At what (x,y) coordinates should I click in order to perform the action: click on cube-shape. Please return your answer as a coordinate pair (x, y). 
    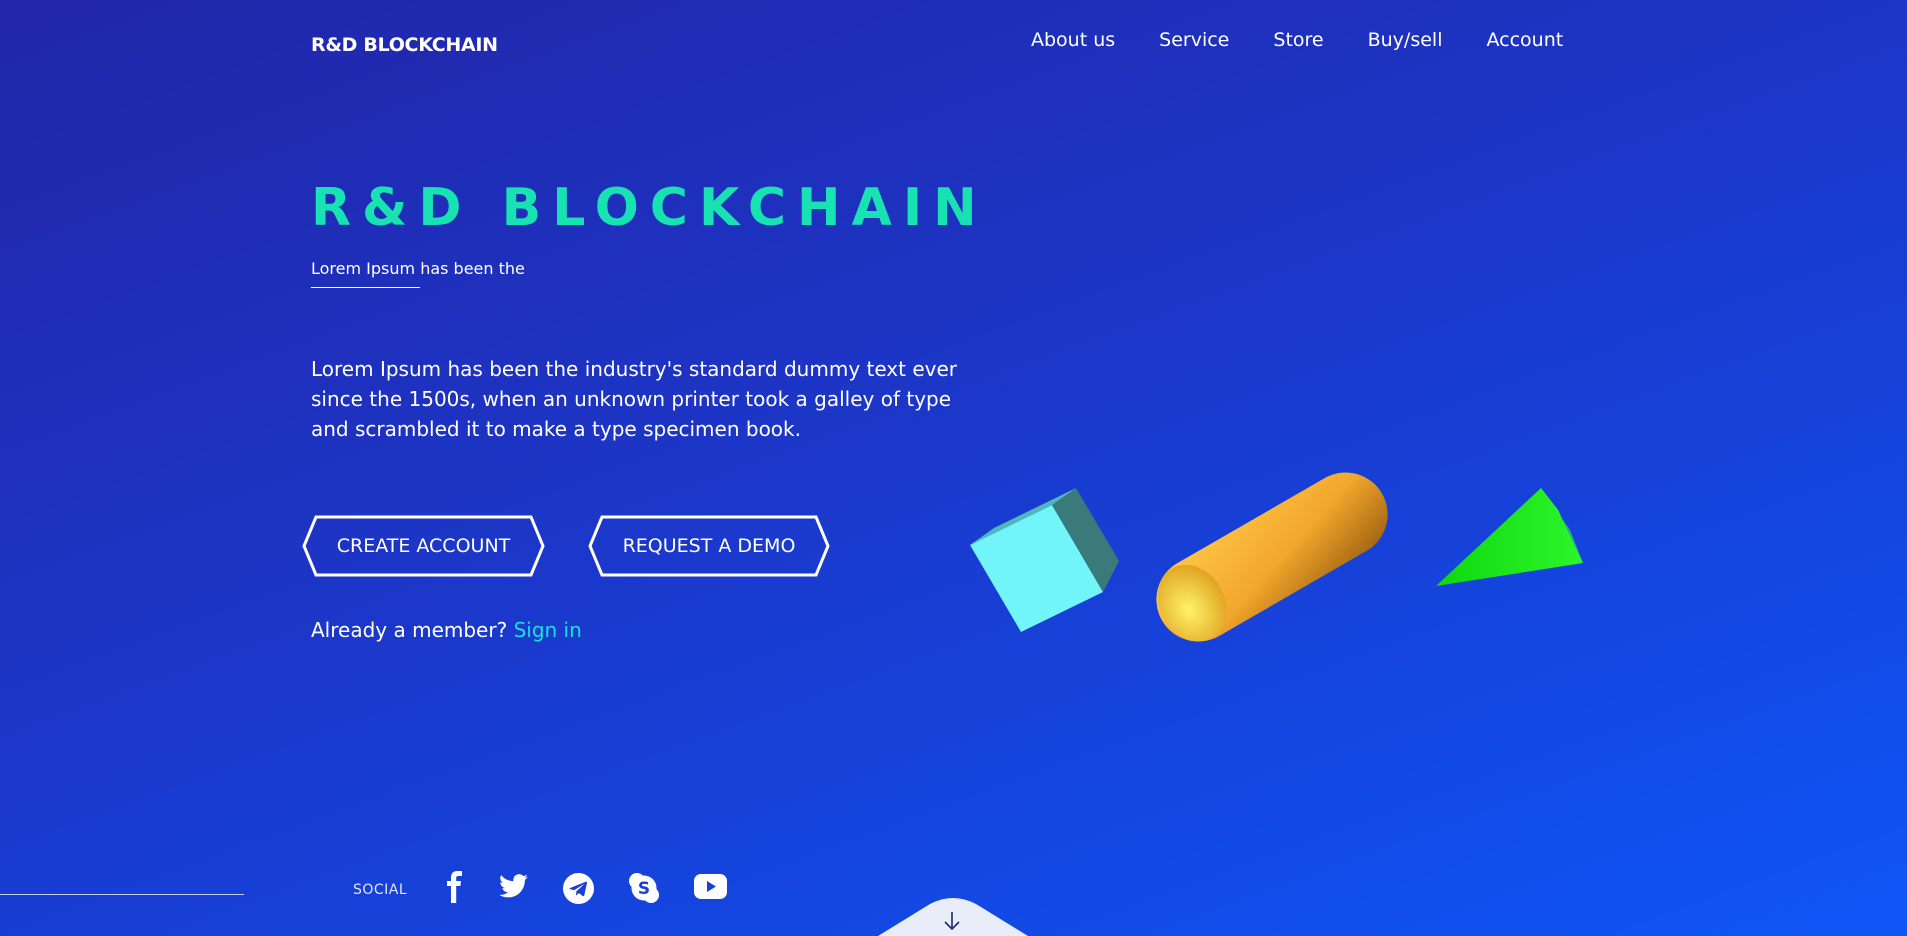
    Looking at the image, I should click on (1044, 560).